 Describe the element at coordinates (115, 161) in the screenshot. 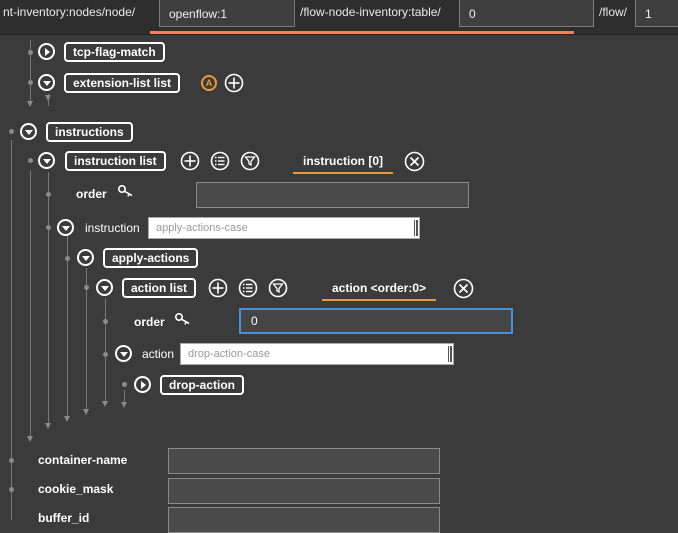

I see `instruction-list-node: instruction list` at that location.